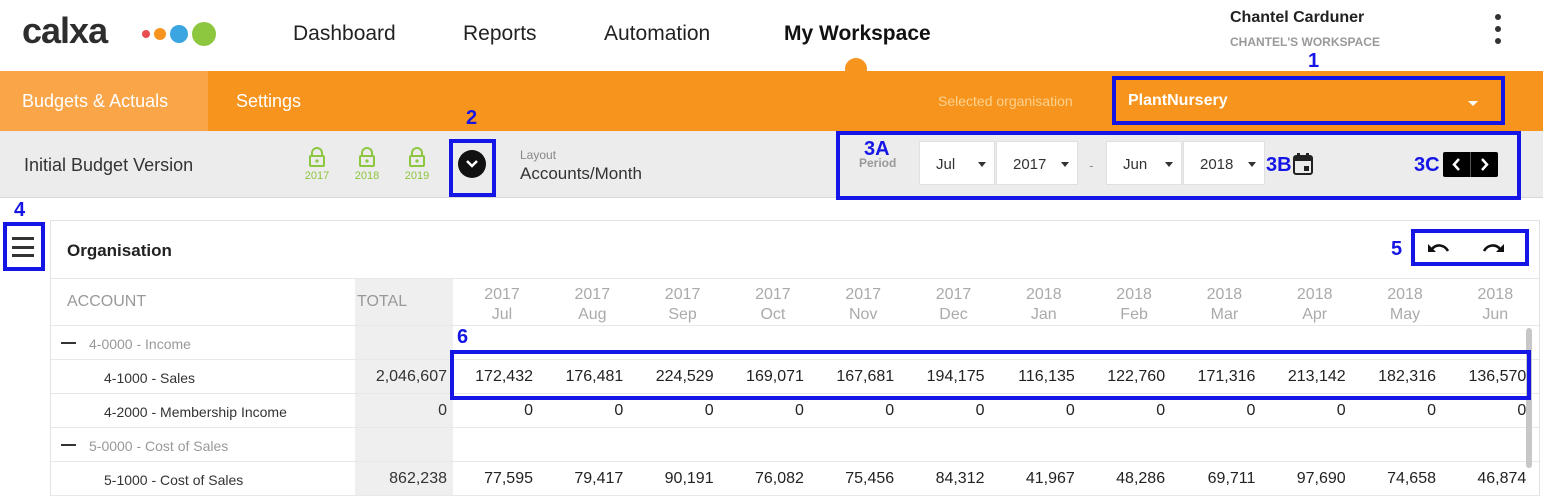  What do you see at coordinates (1297, 18) in the screenshot?
I see `user-name: Chantel Carduner` at bounding box center [1297, 18].